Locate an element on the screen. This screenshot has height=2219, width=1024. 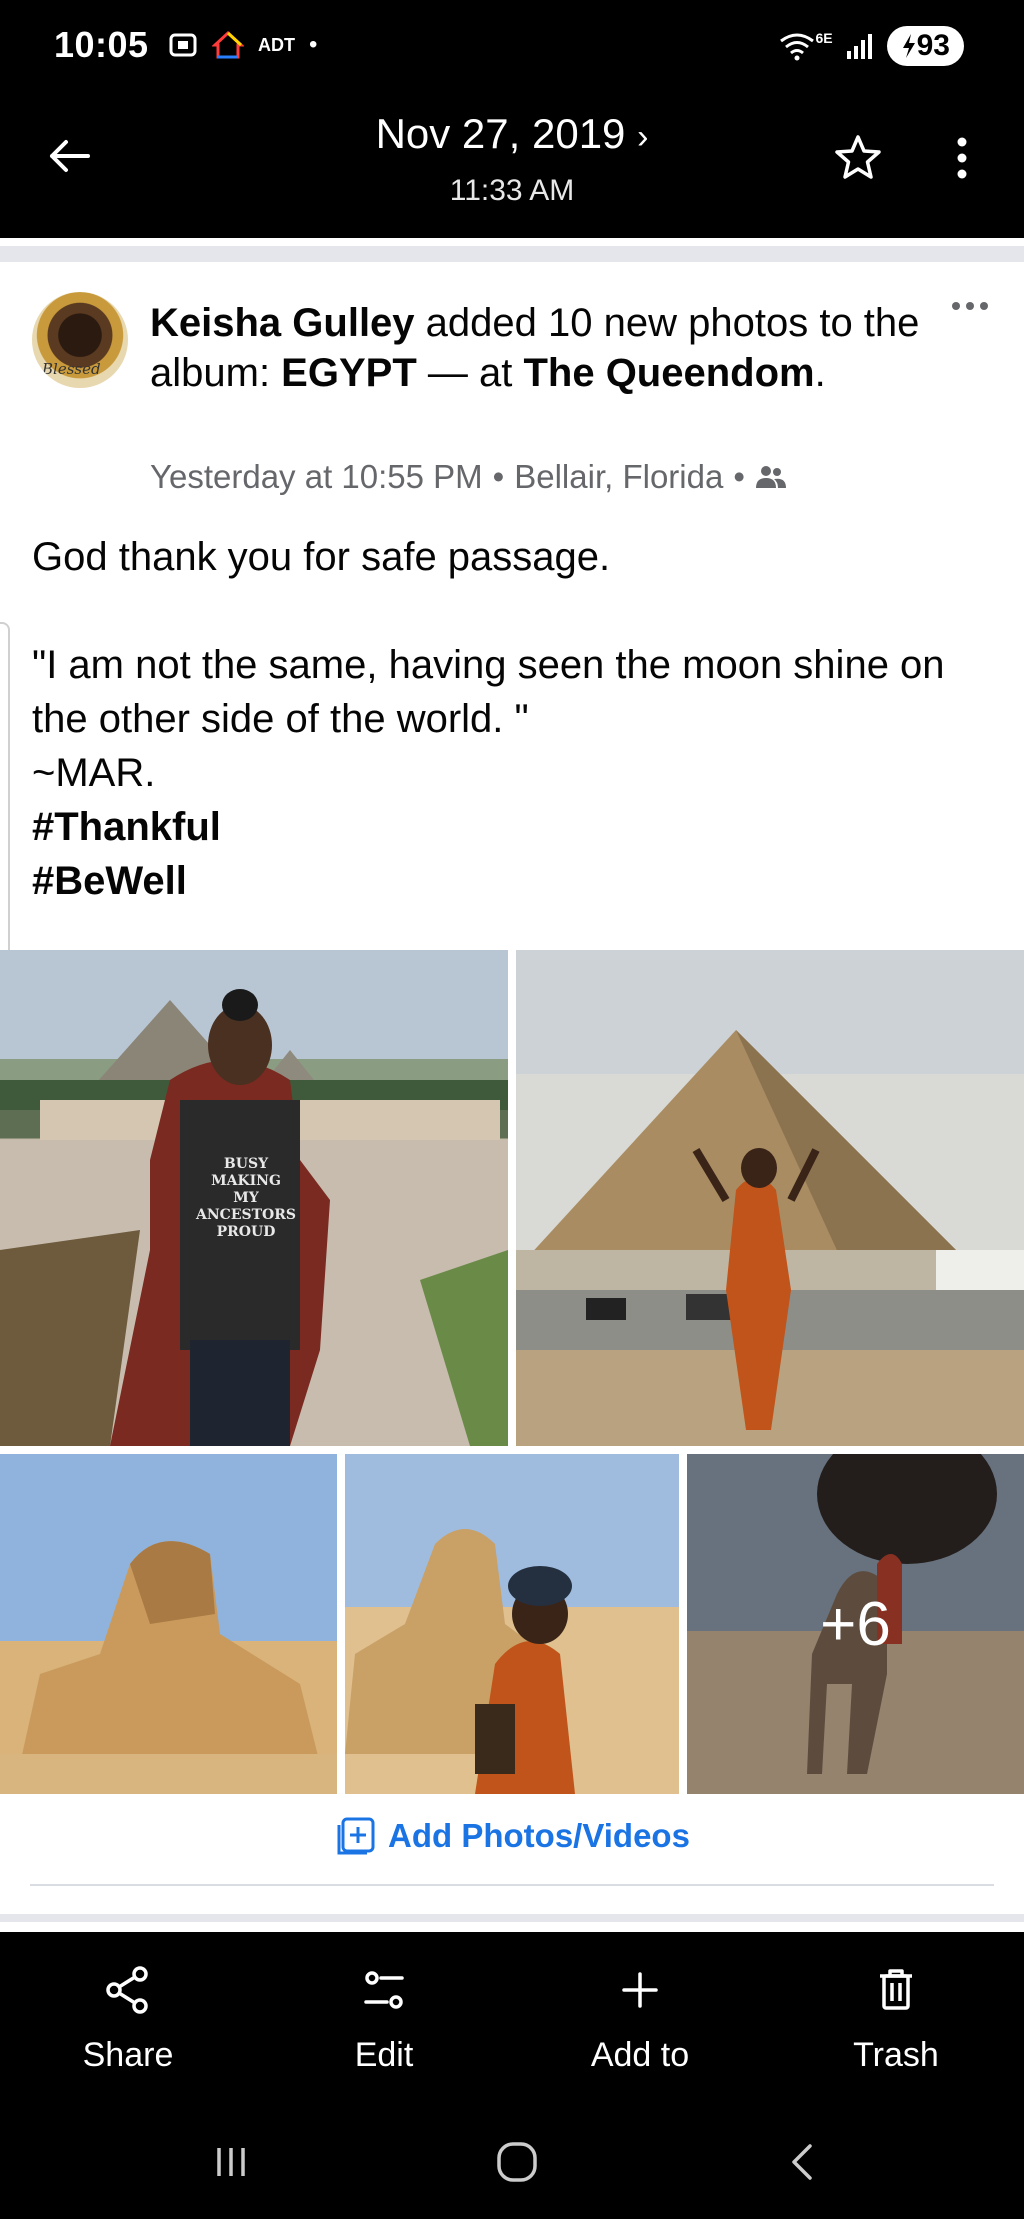
trash-icon is located at coordinates (896, 1989).